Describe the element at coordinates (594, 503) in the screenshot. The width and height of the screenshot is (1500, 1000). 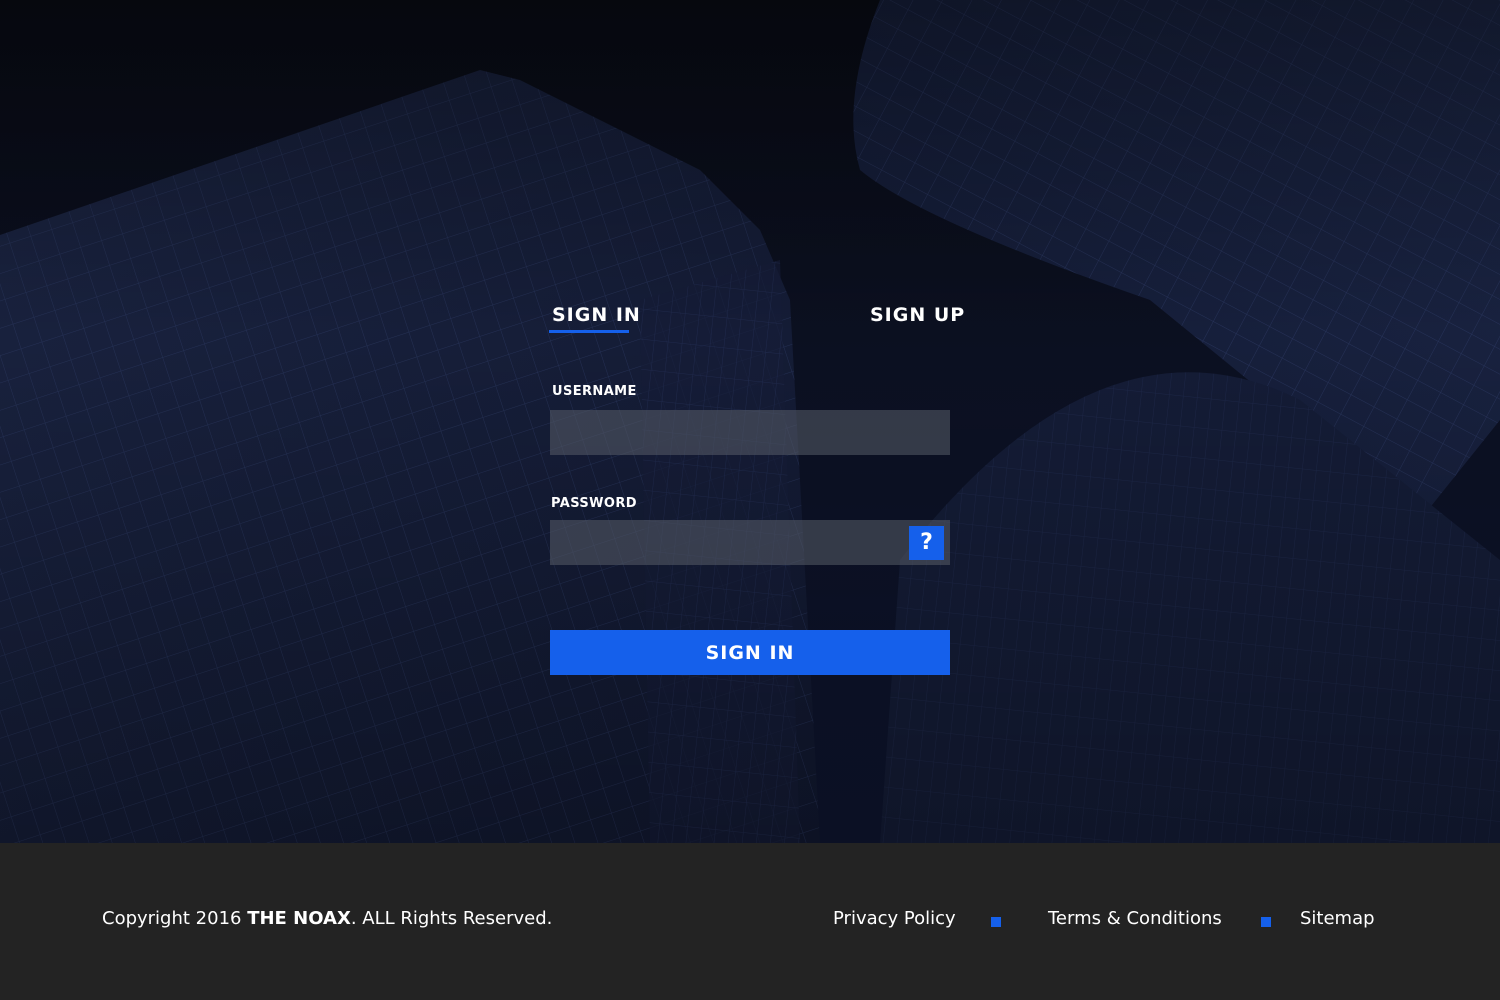
I see `password-label: PASSWORD` at that location.